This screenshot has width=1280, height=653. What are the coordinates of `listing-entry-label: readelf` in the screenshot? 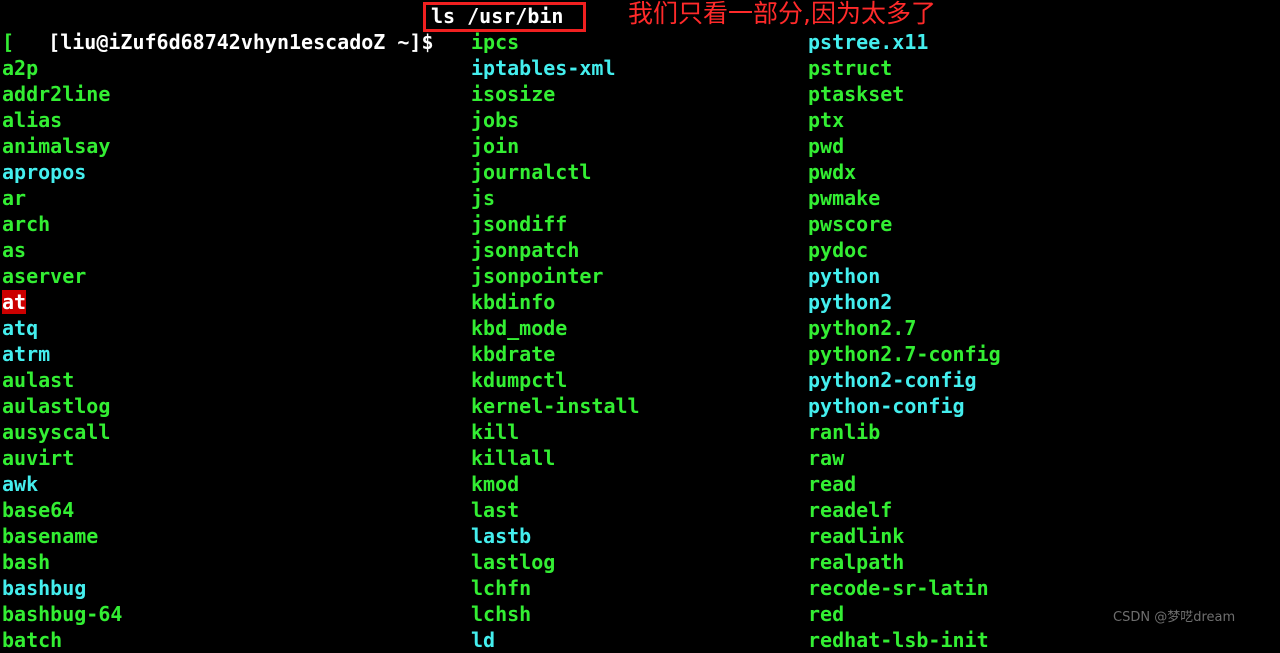 It's located at (850, 510).